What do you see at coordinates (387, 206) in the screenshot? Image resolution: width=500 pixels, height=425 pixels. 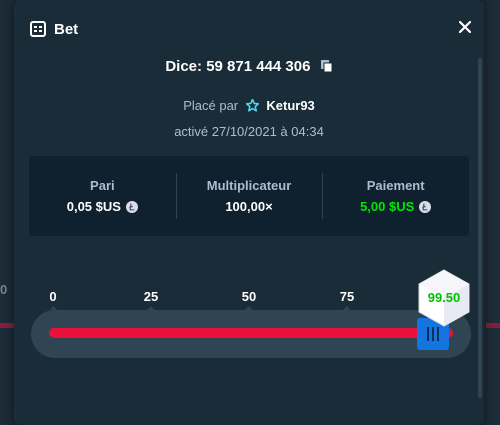 I see `stat-payout-amount: 5,00 $US` at bounding box center [387, 206].